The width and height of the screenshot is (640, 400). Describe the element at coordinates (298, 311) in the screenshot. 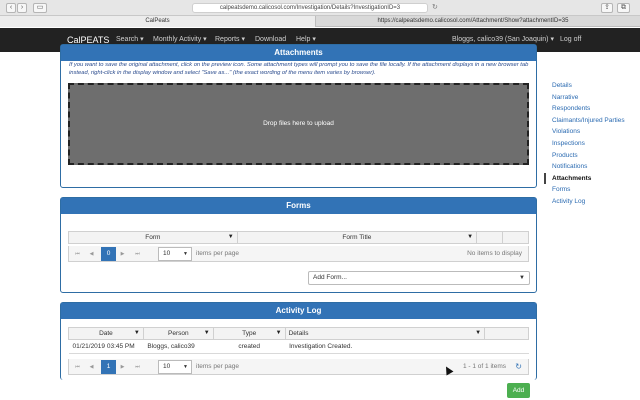

I see `activity-log-title: Activity Log` at that location.